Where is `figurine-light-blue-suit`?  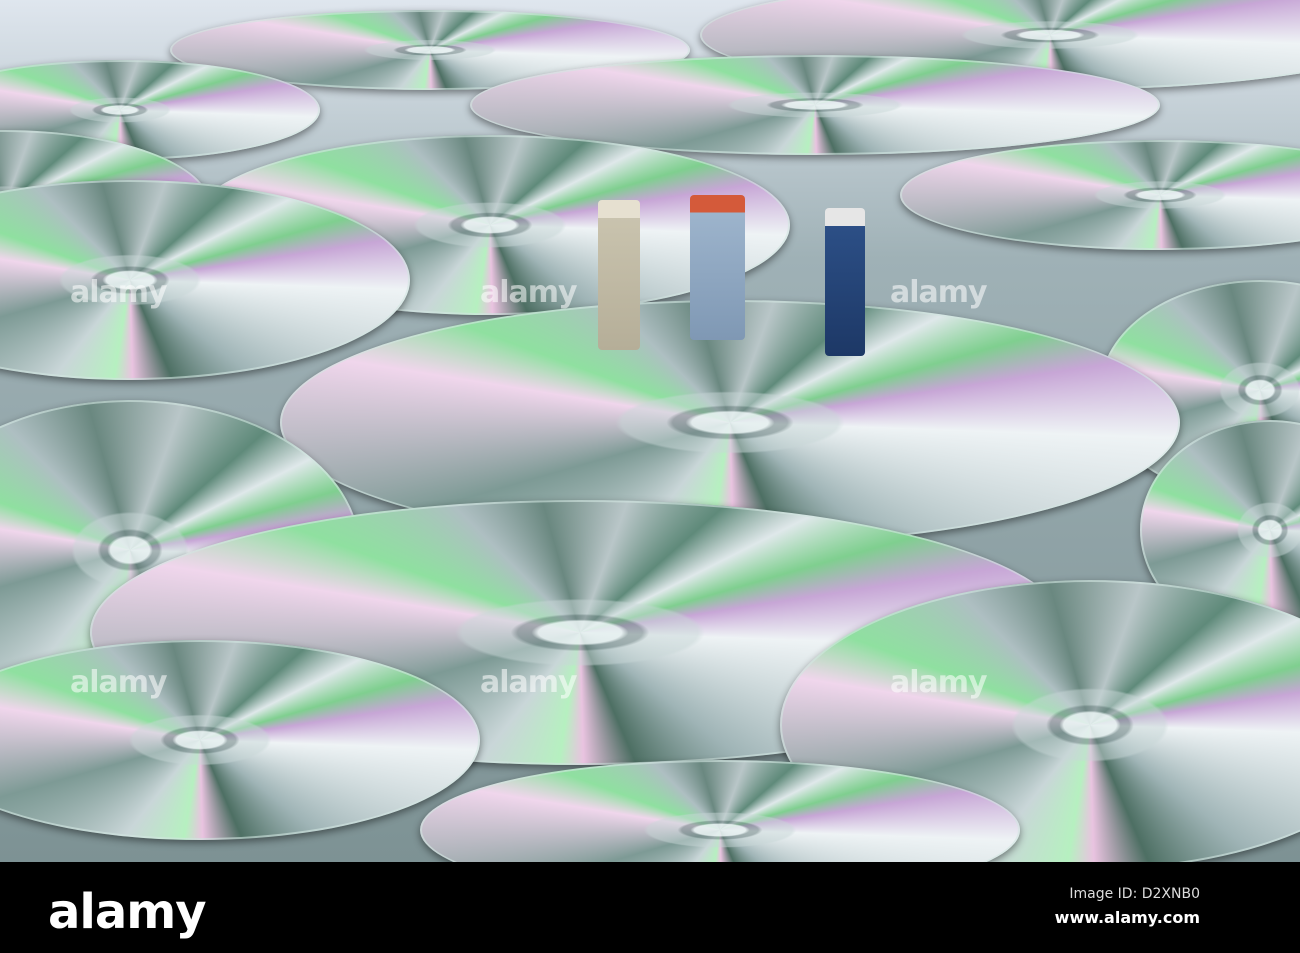 figurine-light-blue-suit is located at coordinates (717, 267).